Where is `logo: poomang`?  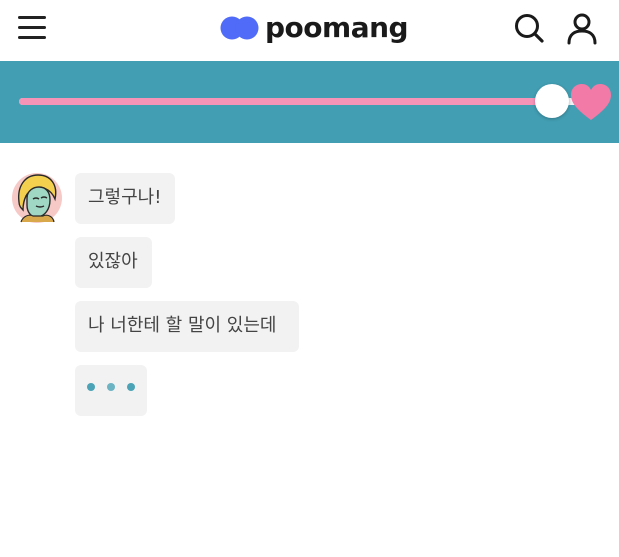
logo: poomang is located at coordinates (314, 28).